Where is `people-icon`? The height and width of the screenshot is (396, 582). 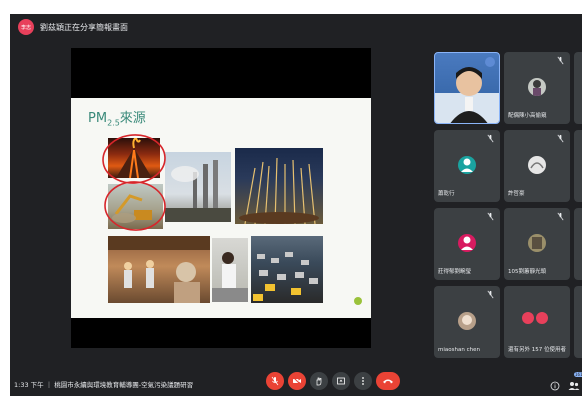 people-icon is located at coordinates (574, 386).